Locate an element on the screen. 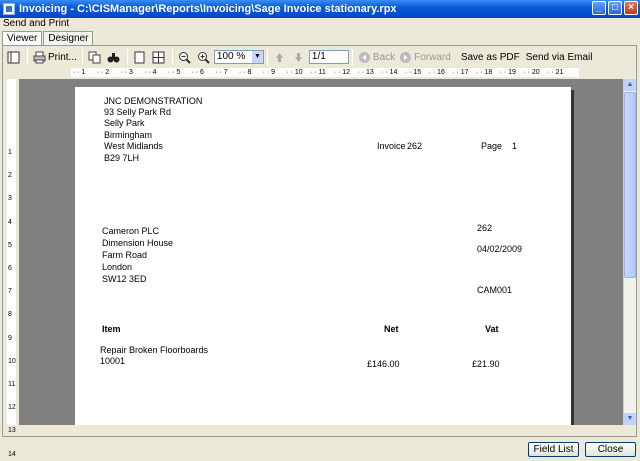 Image resolution: width=640 pixels, height=461 pixels. ruler-tick-label: 3 is located at coordinates (10, 199).